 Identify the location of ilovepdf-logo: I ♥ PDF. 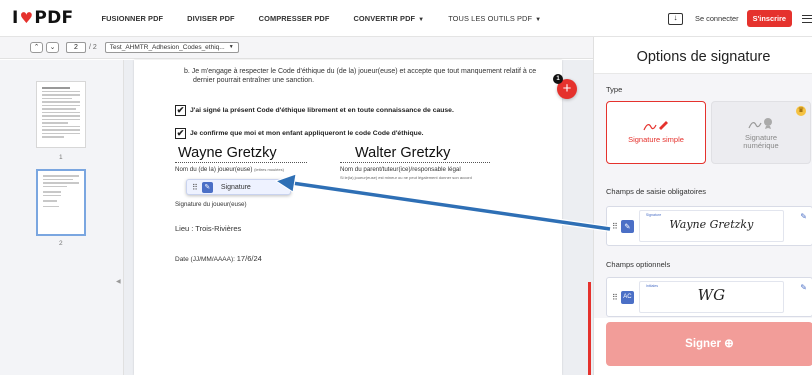
(42, 18).